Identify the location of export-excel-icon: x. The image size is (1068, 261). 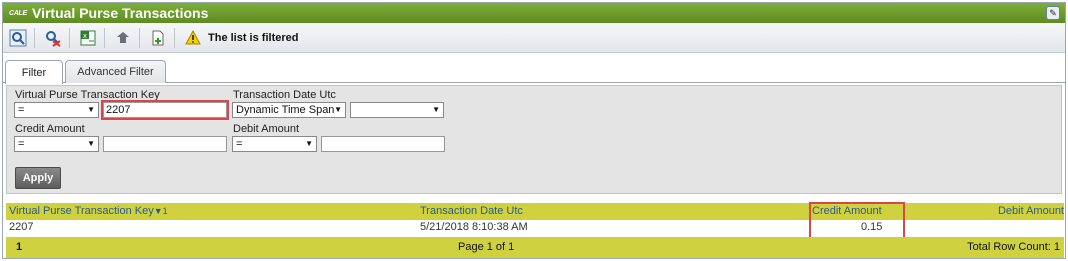
(88, 38).